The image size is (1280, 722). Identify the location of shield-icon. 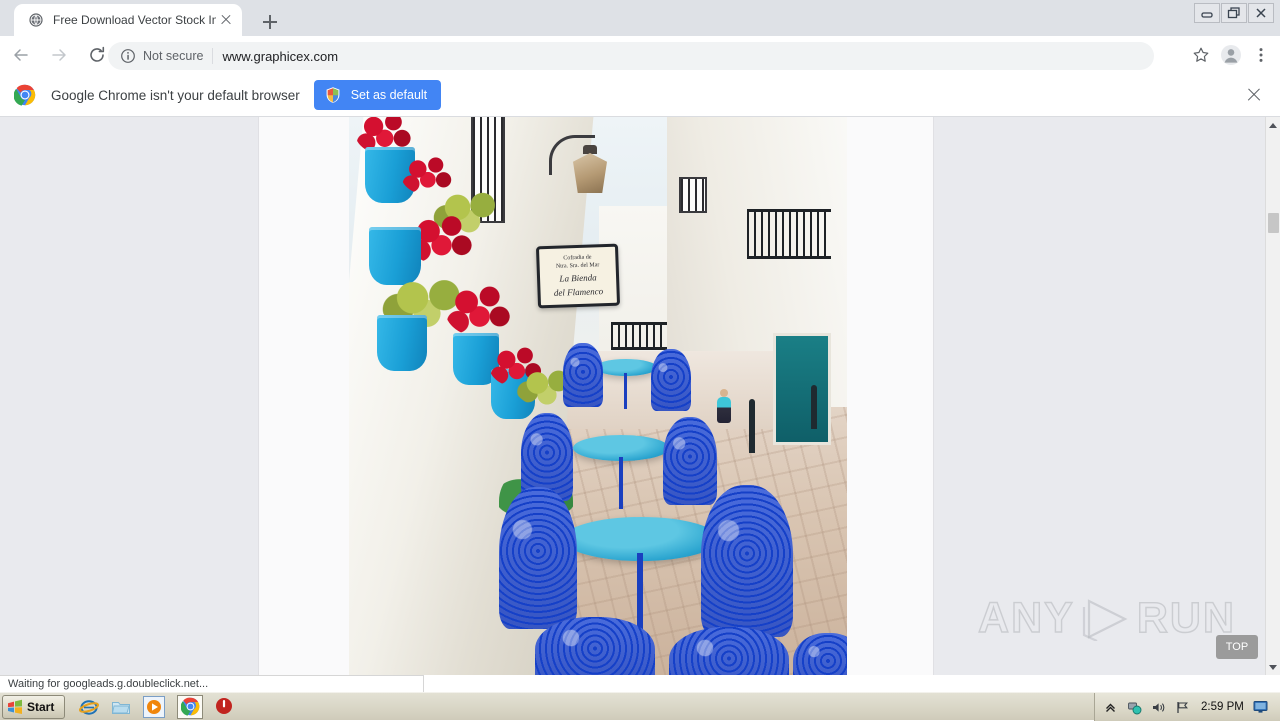
(333, 95).